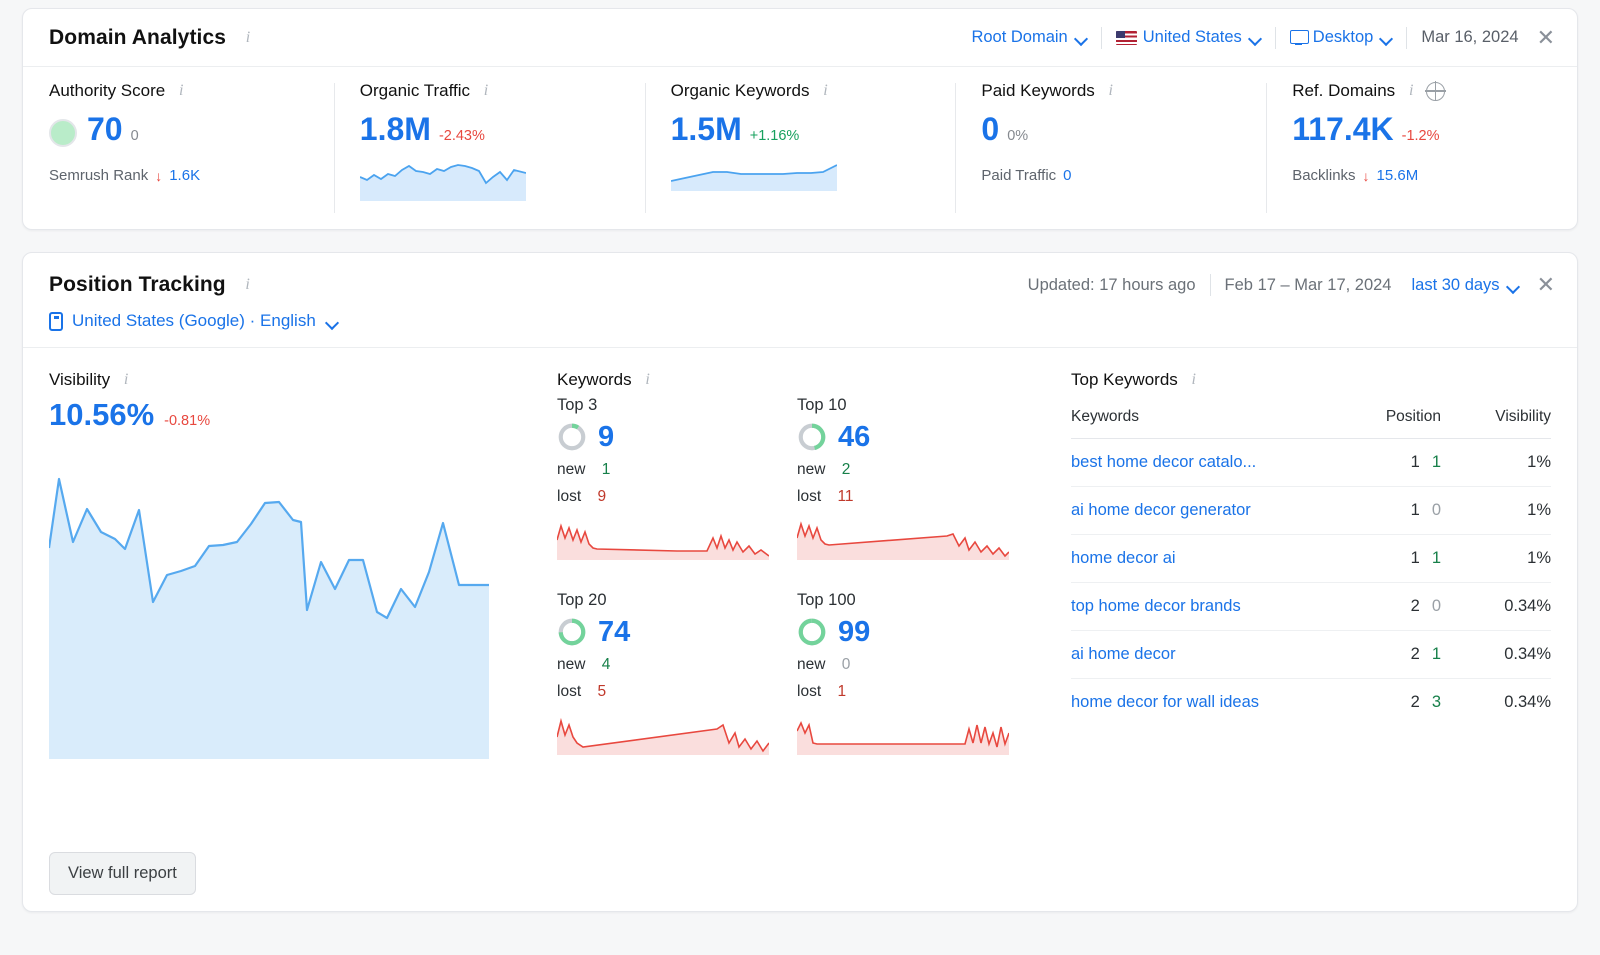  I want to click on device-dropdown: Desktop, so click(1341, 37).